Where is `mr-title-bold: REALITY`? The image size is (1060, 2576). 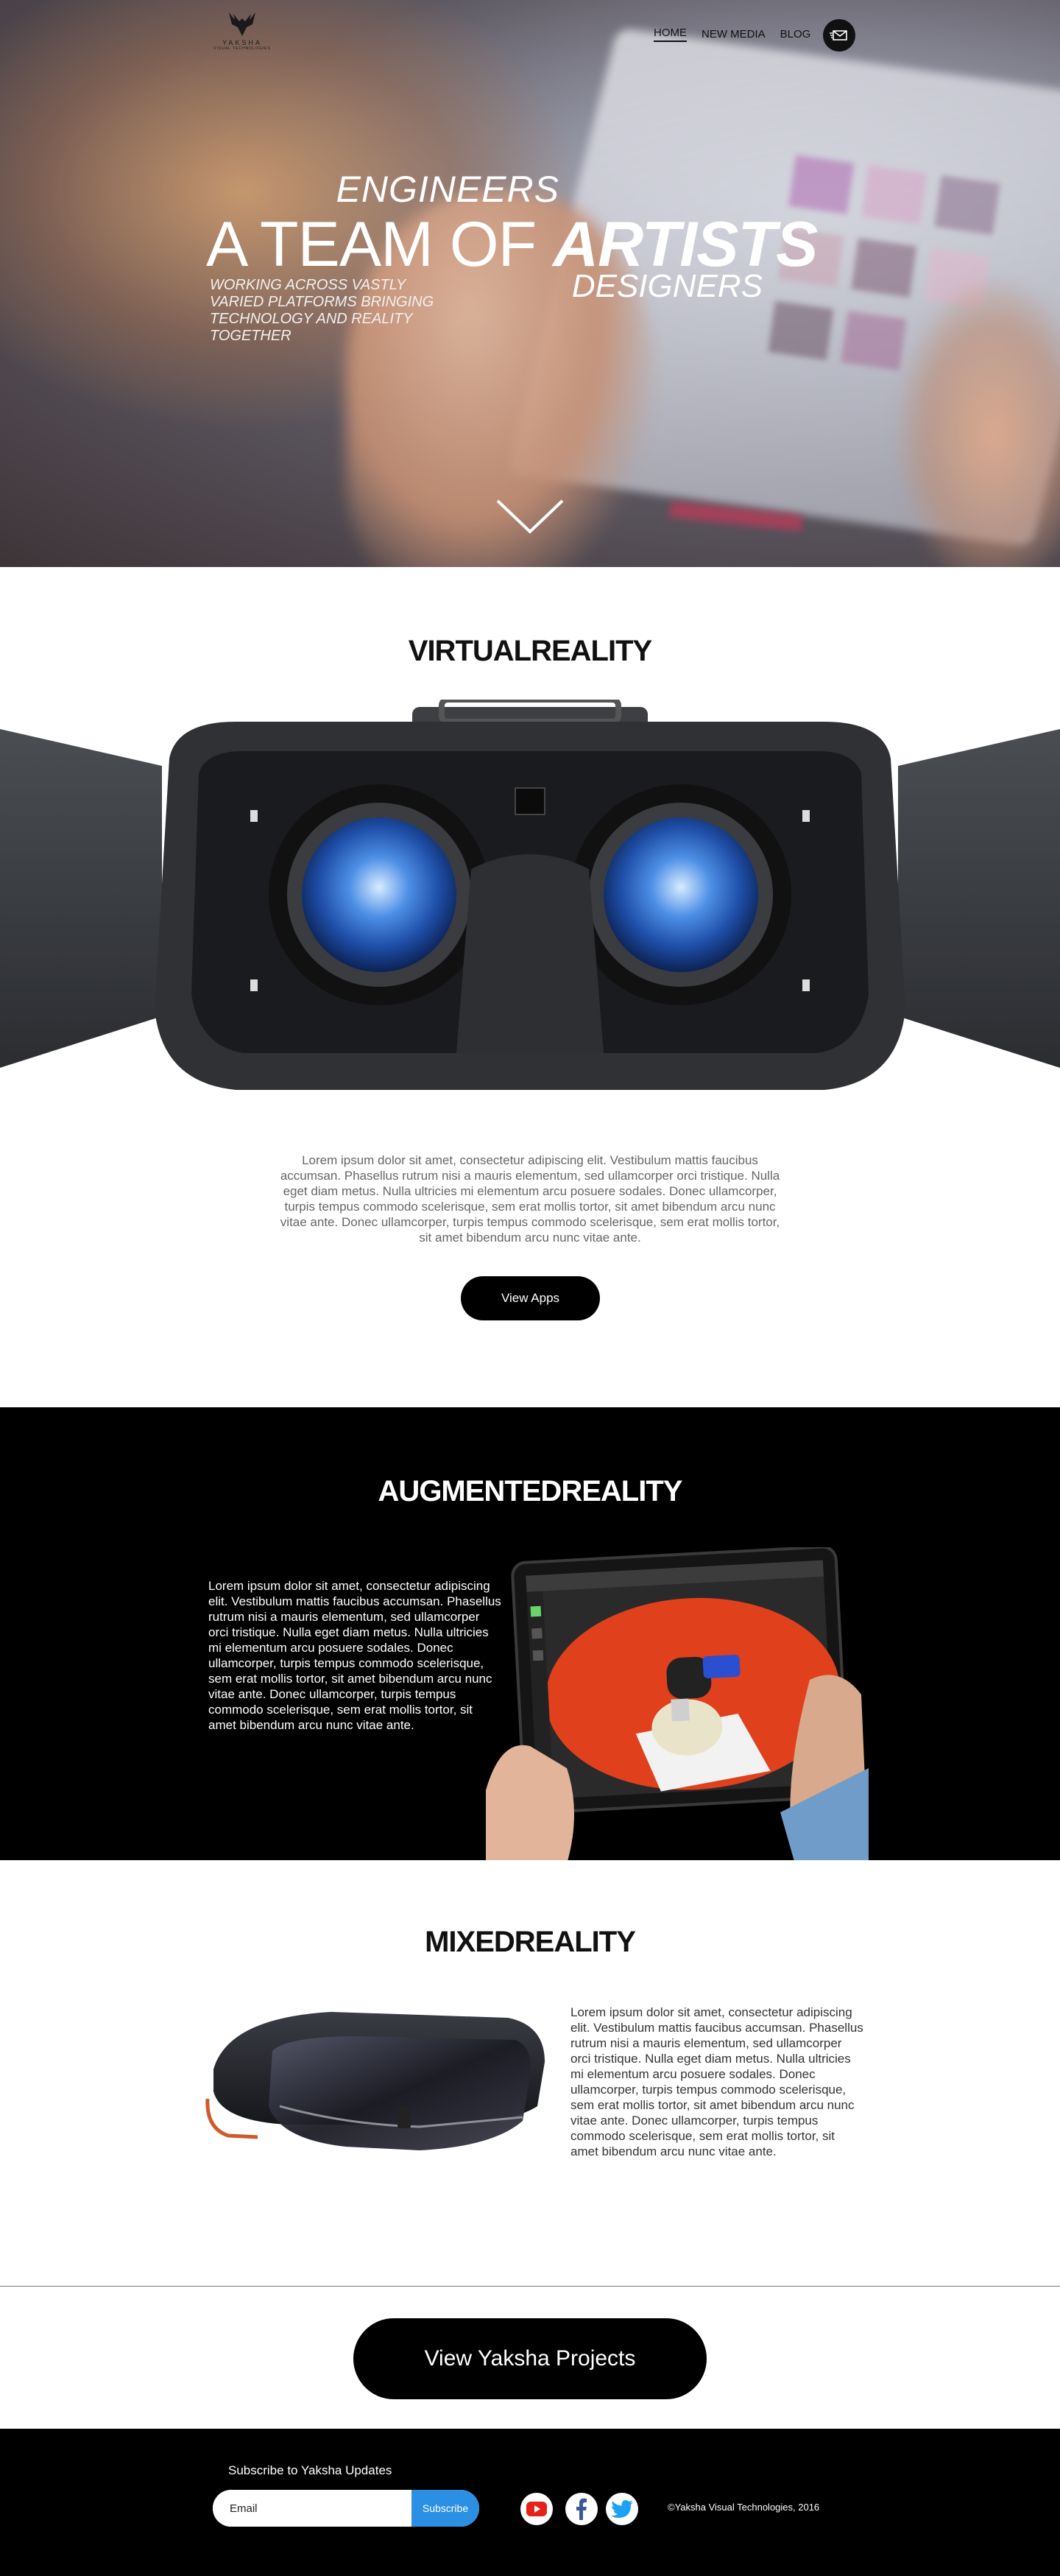
mr-title-bold: REALITY is located at coordinates (575, 1942).